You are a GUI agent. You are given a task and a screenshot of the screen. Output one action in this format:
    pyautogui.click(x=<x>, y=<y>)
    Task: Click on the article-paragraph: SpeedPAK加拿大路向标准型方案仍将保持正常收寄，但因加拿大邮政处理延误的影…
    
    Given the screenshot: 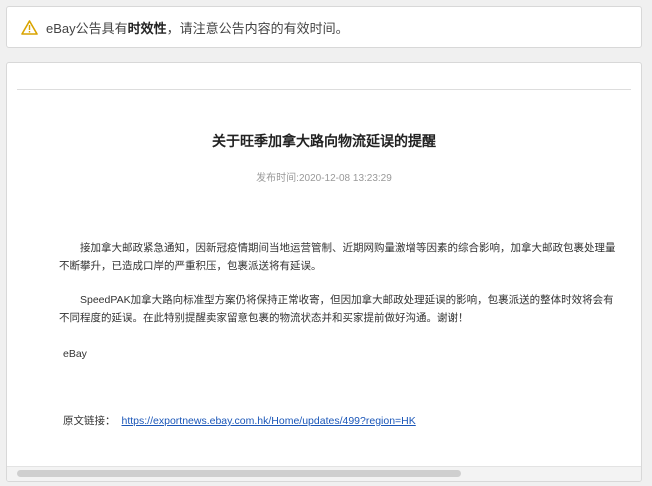 What is the action you would take?
    pyautogui.click(x=336, y=309)
    